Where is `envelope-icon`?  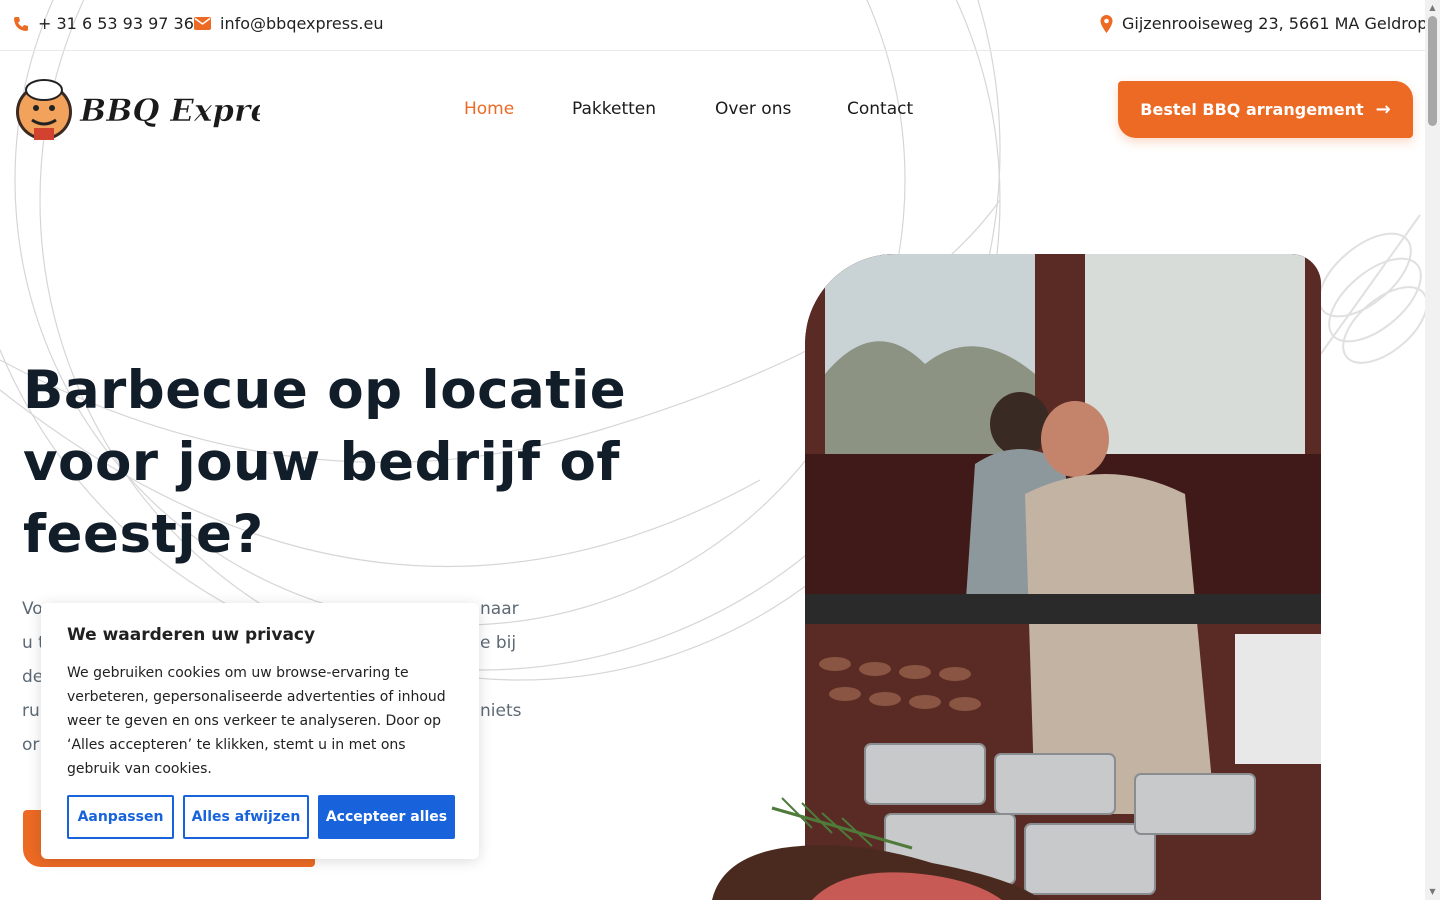
envelope-icon is located at coordinates (202, 23).